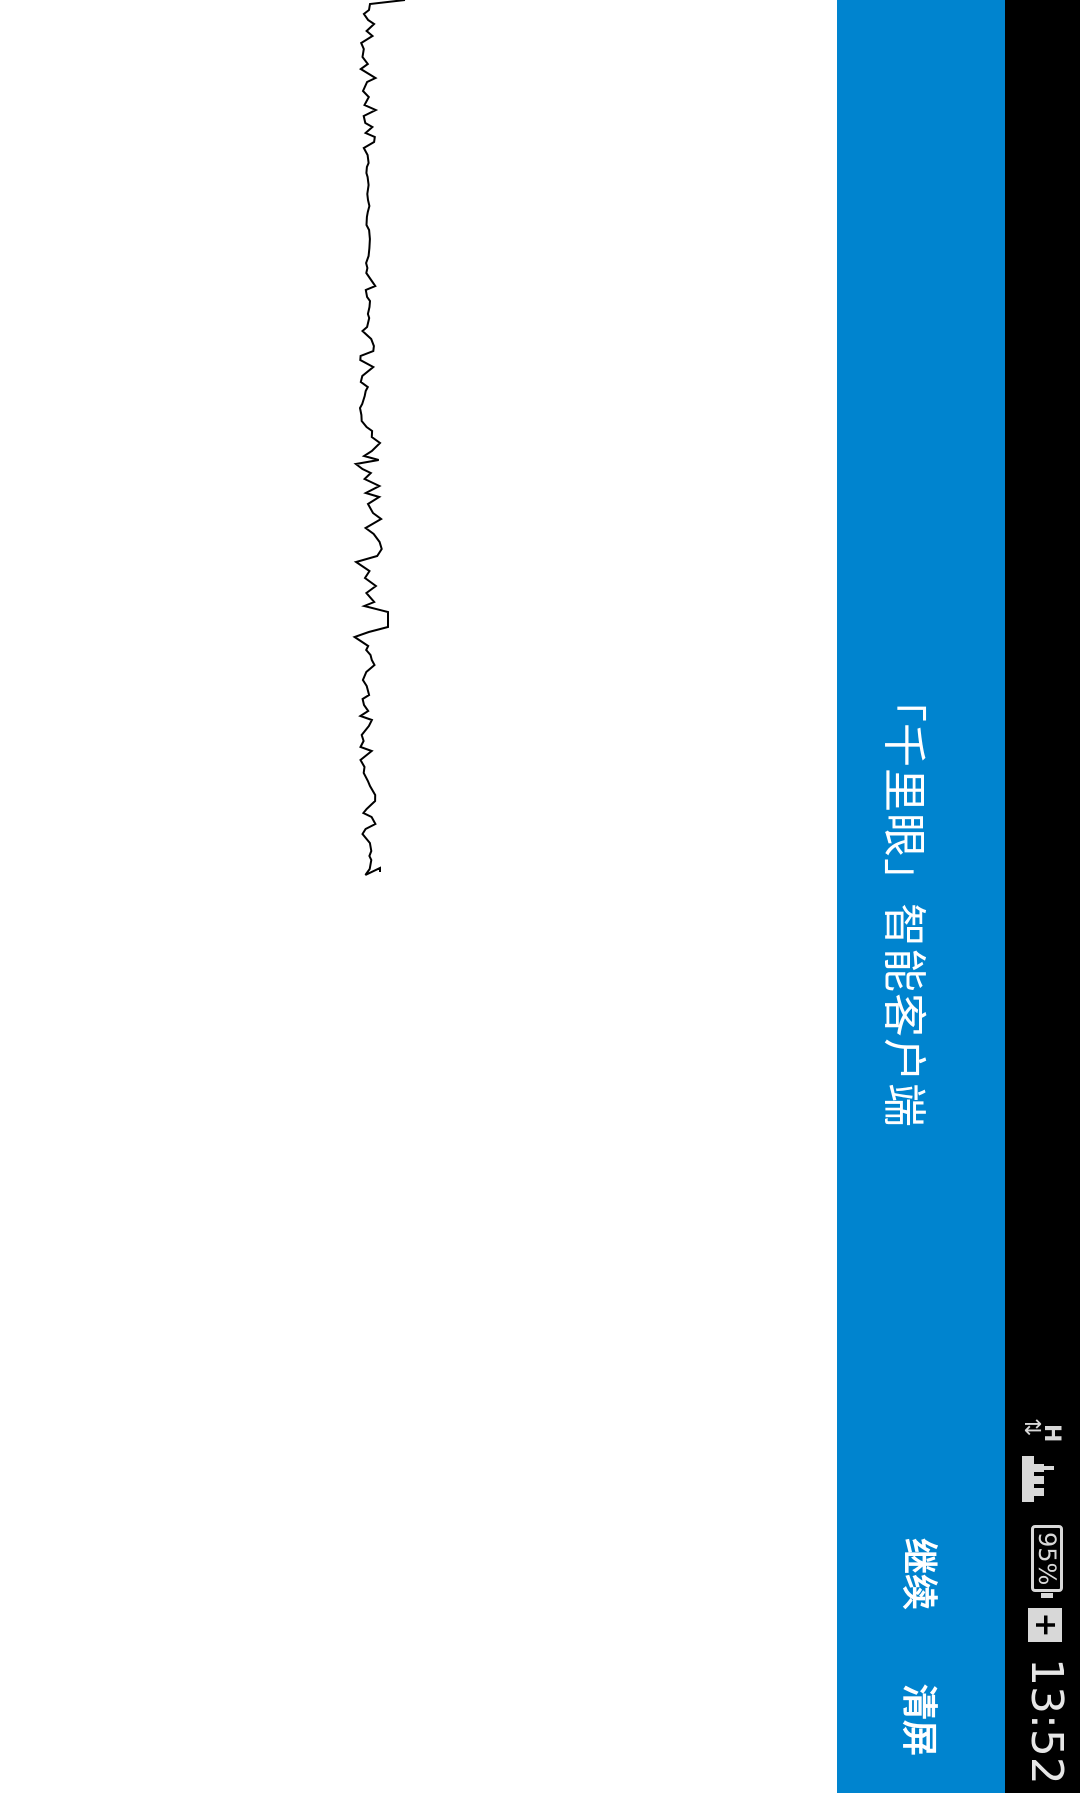 The image size is (1080, 1793). Describe the element at coordinates (922, 1720) in the screenshot. I see `clear-screen-button: 清屏` at that location.